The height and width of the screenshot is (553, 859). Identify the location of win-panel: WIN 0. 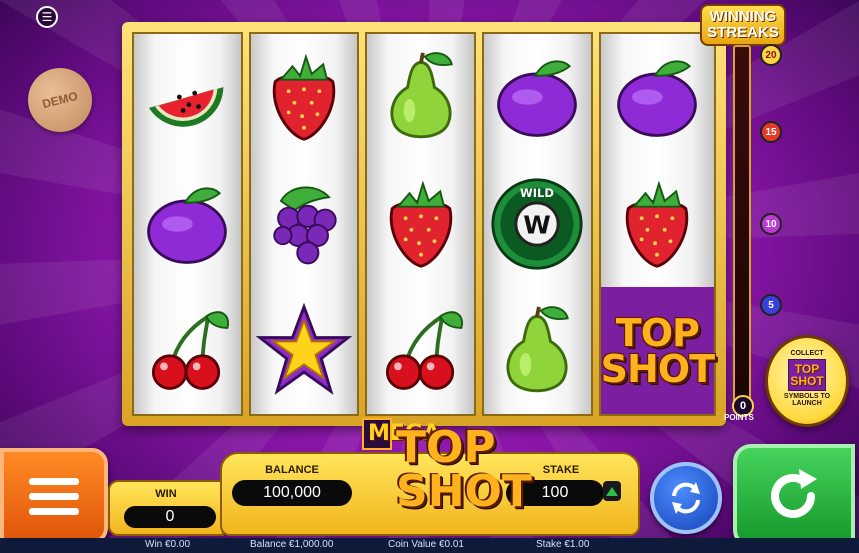
(166, 508).